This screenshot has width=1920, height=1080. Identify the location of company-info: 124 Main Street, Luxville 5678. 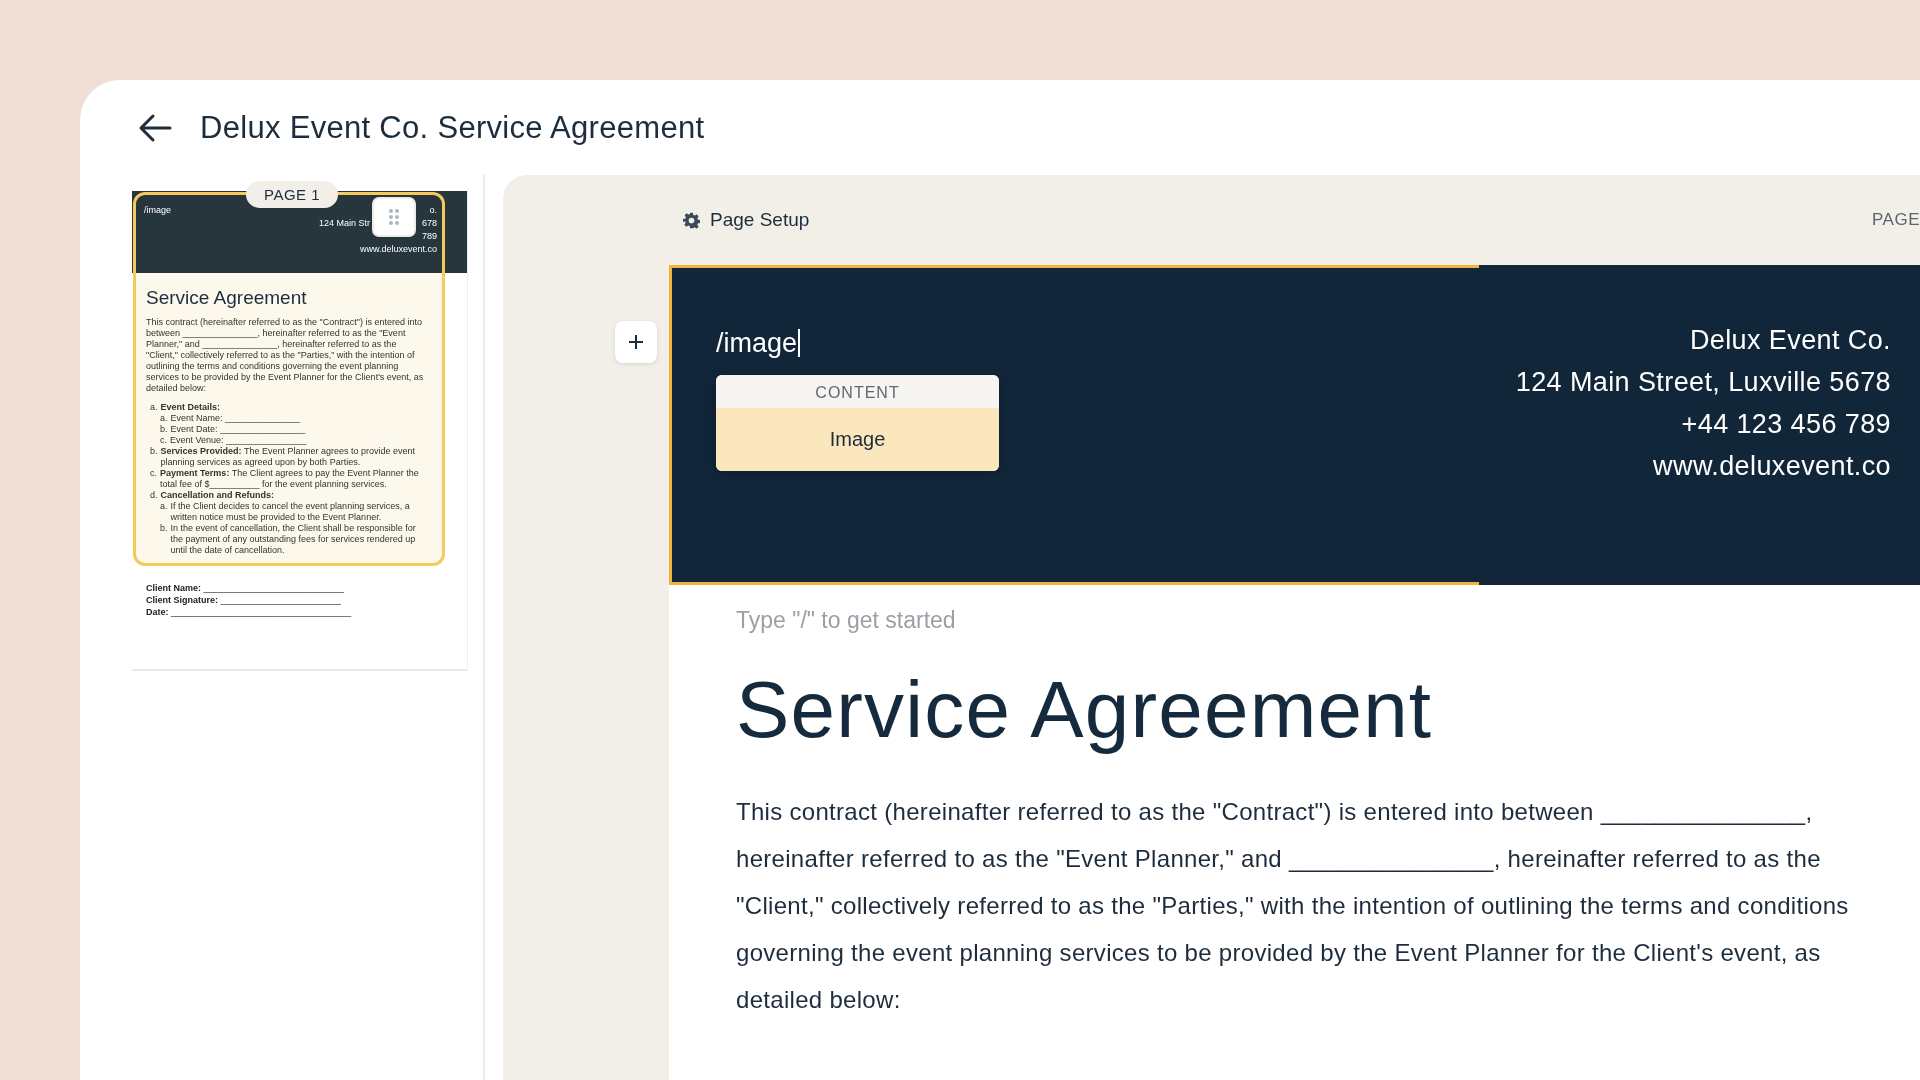
(1703, 382).